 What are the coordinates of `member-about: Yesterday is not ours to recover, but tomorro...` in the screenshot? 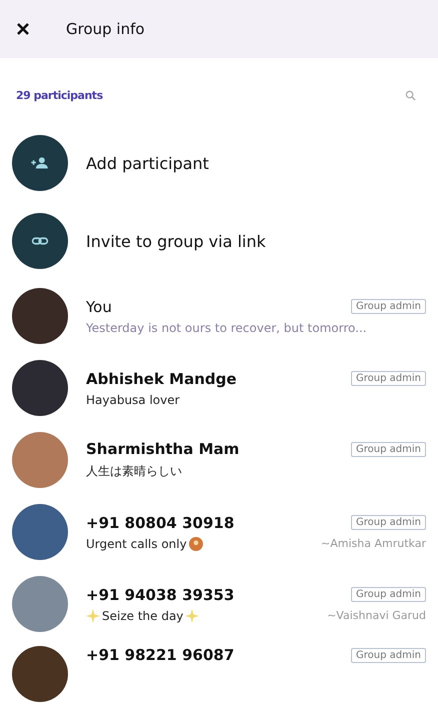 It's located at (226, 327).